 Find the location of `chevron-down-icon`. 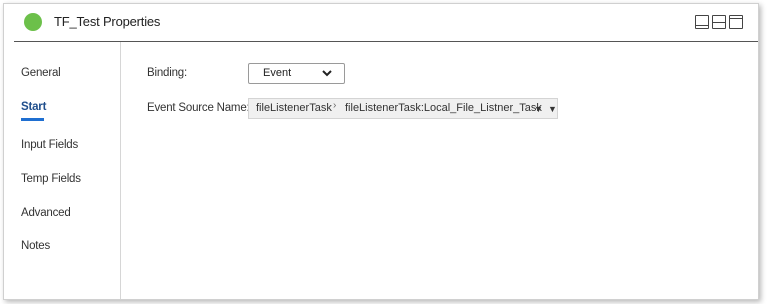

chevron-down-icon is located at coordinates (327, 74).